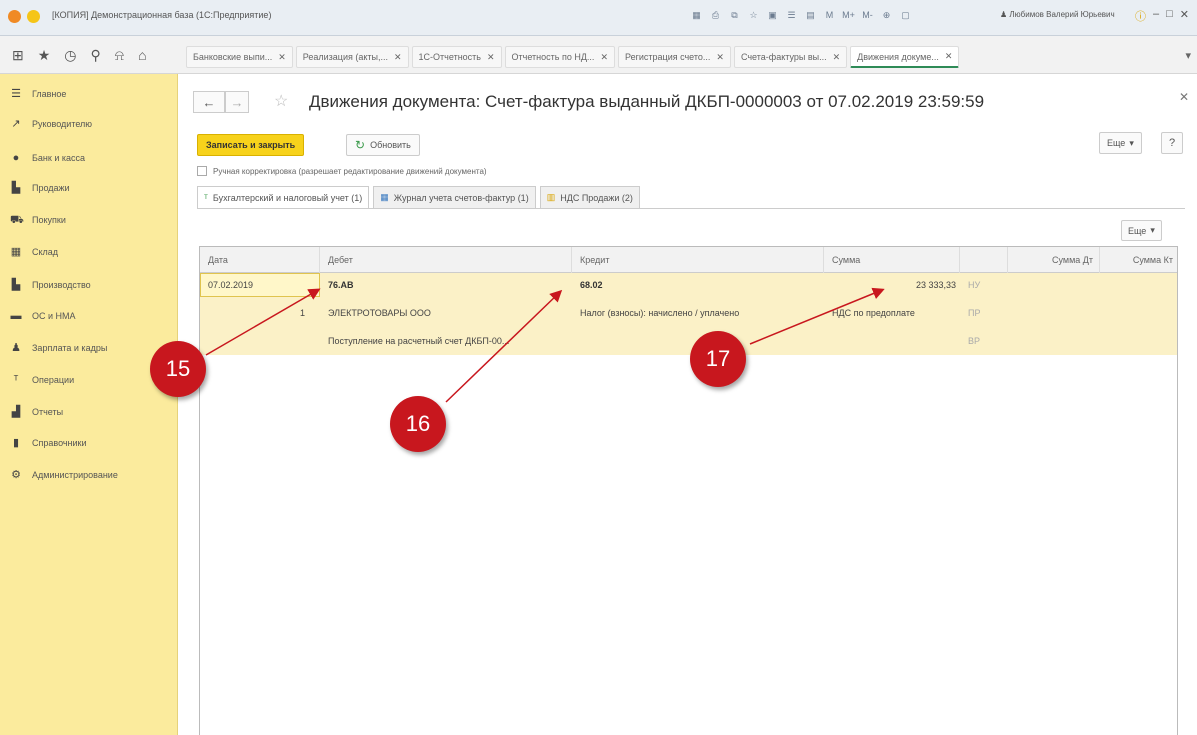  I want to click on sidebar-item-sales: ▙ Продажи, so click(40, 188).